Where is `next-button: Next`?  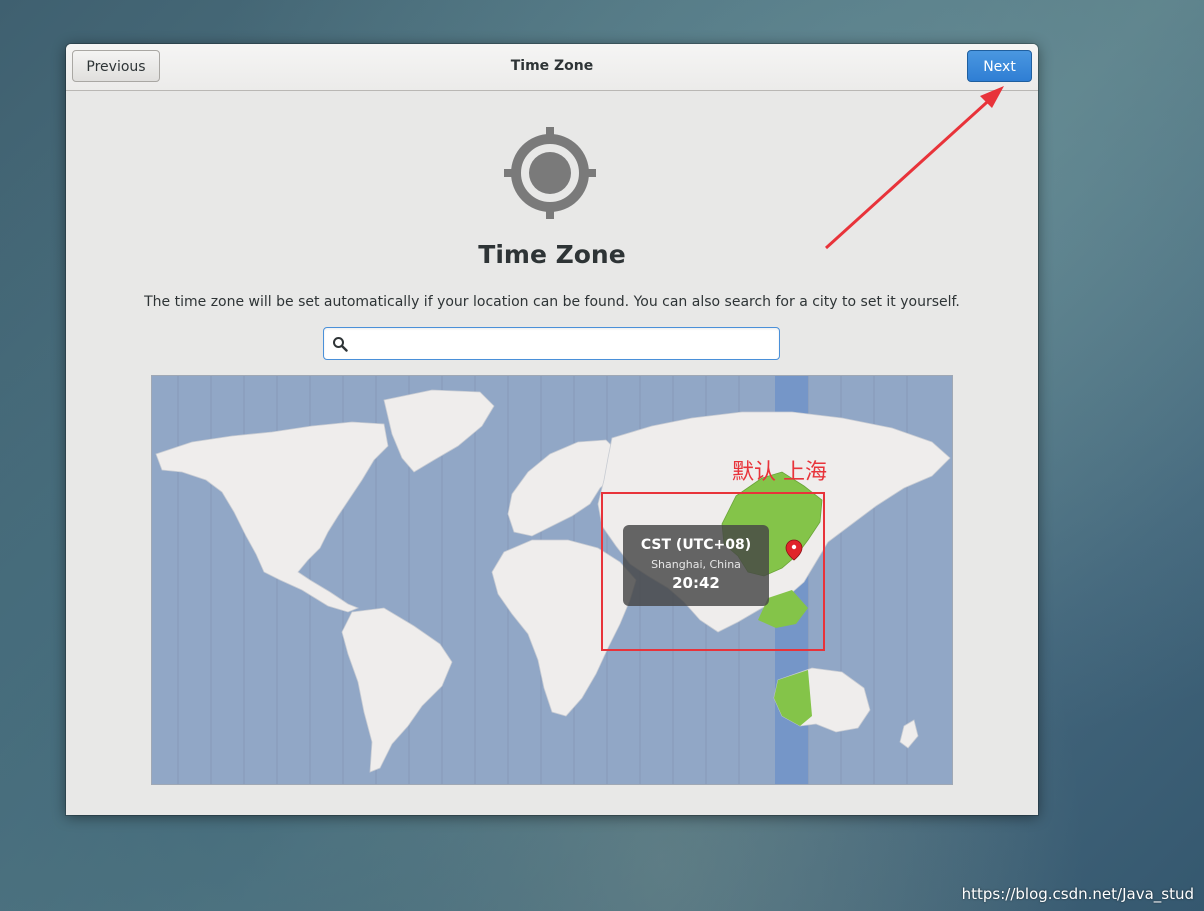
next-button: Next is located at coordinates (999, 66).